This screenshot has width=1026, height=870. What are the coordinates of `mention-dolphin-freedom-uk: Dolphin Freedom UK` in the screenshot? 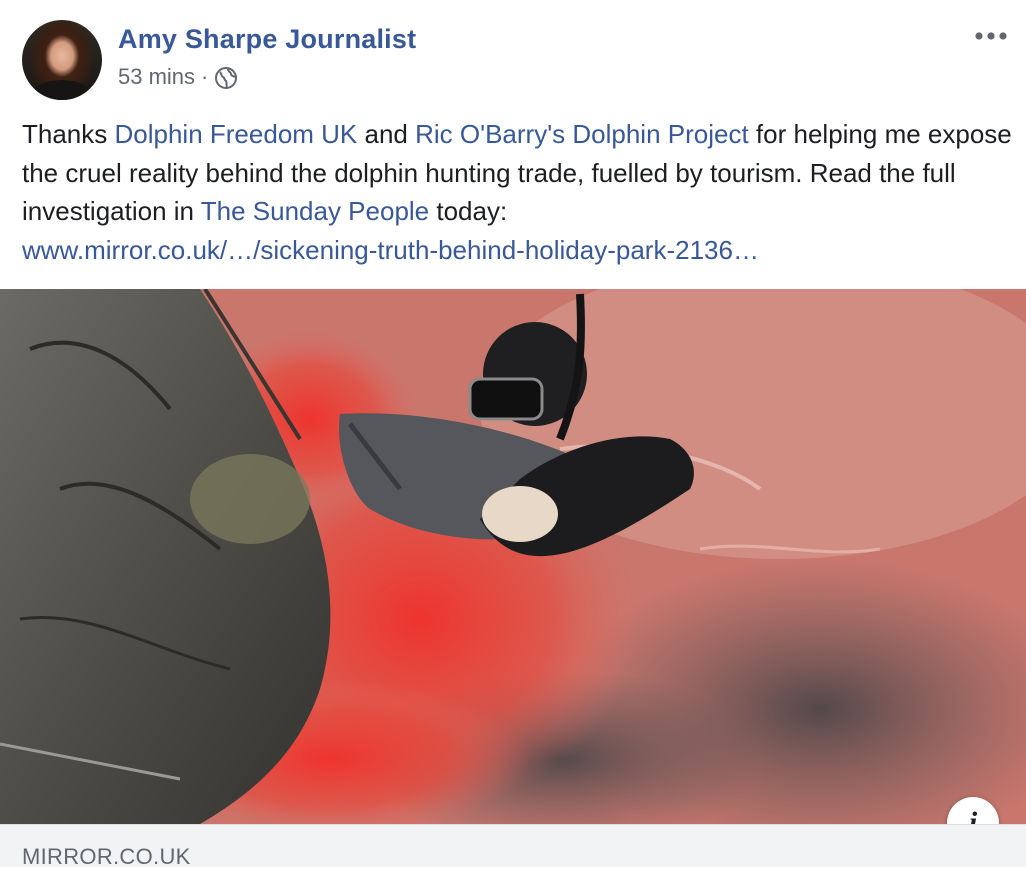 It's located at (236, 134).